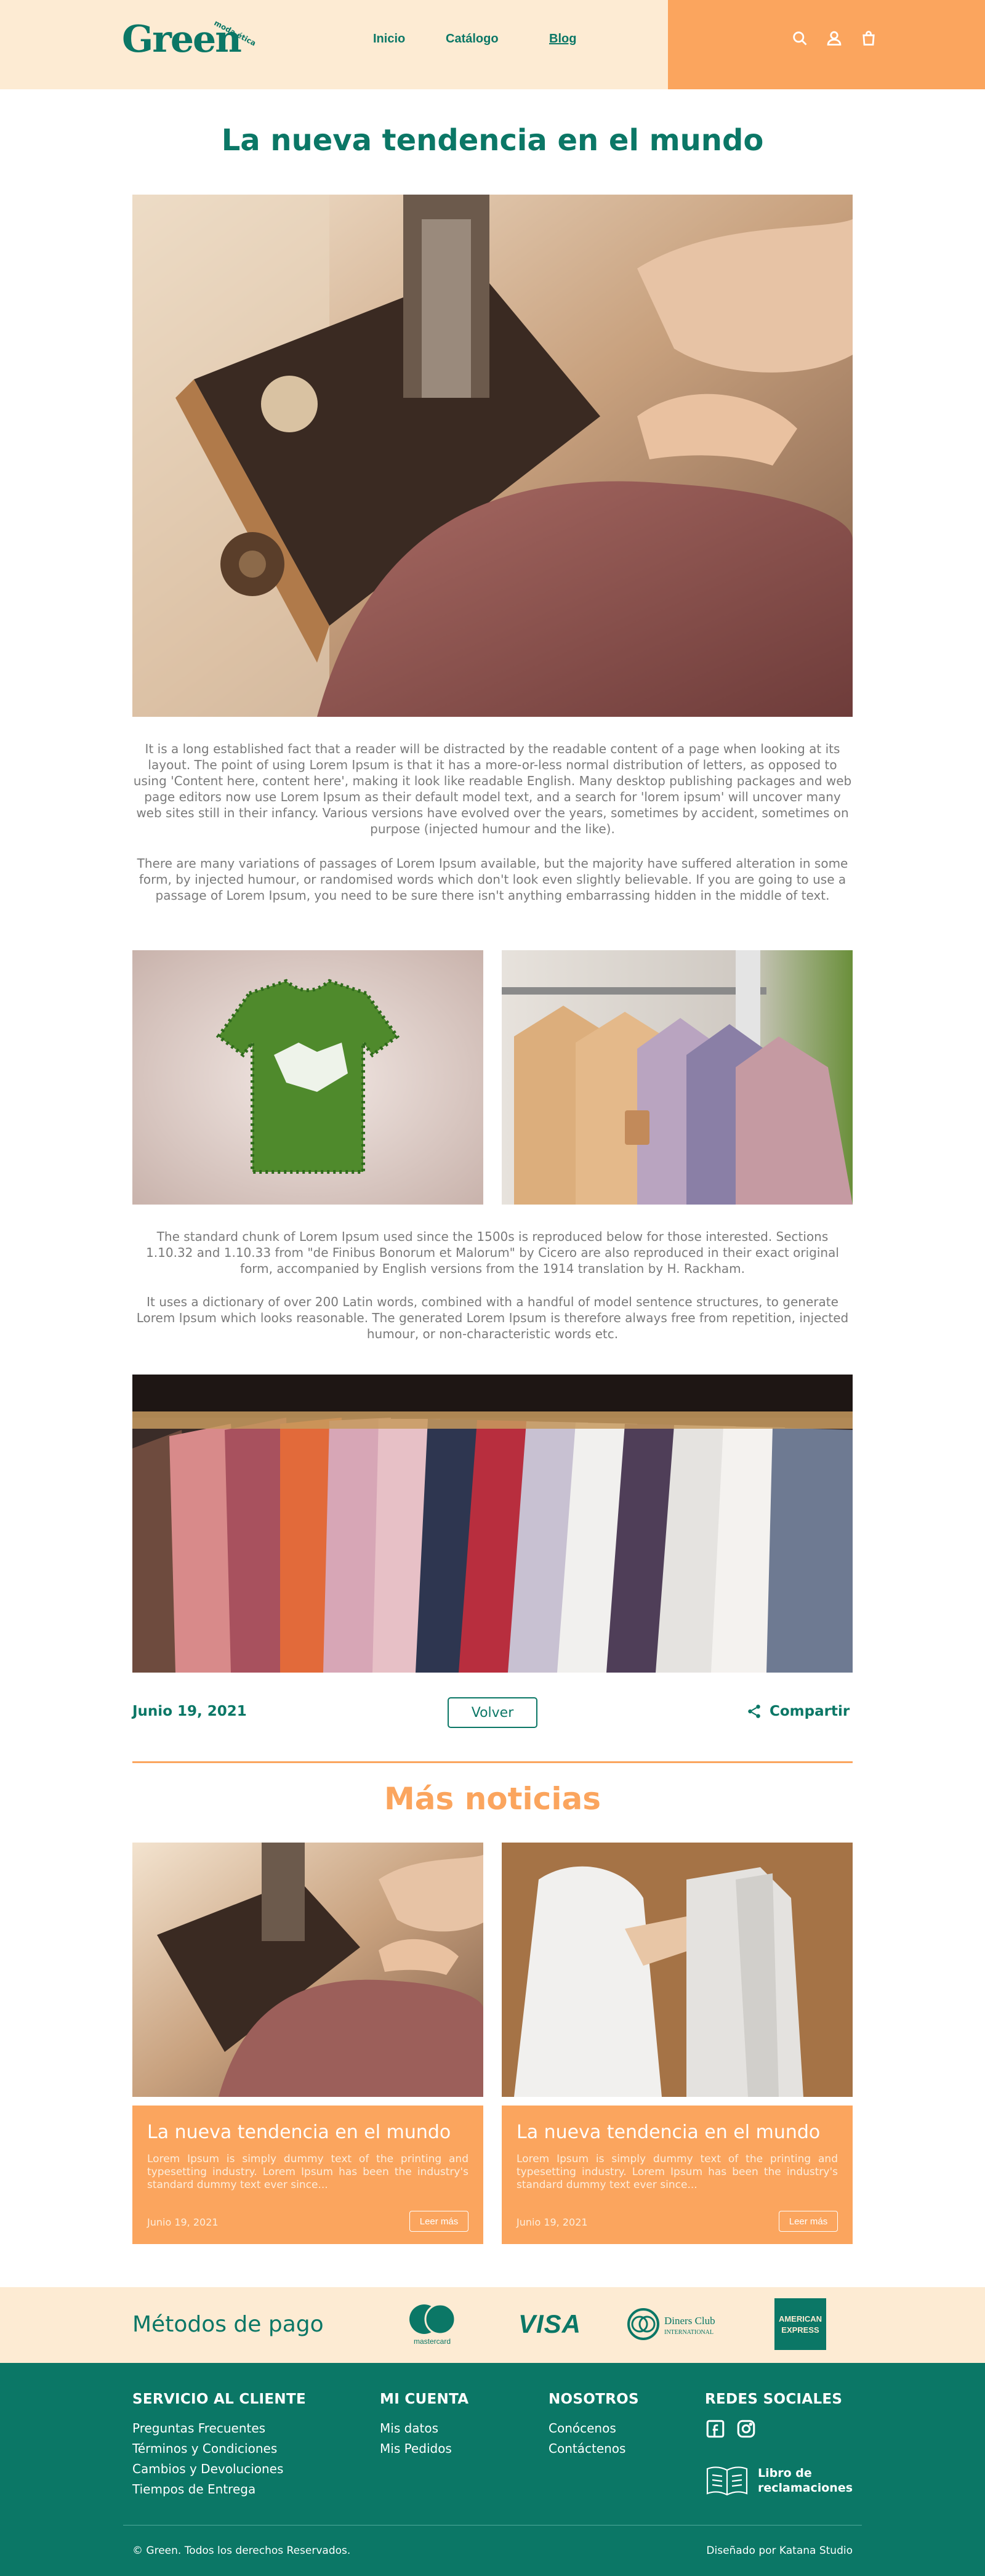 The width and height of the screenshot is (985, 2576). I want to click on footer-about: NOSOTROS Conócenos Contáctenos, so click(594, 2425).